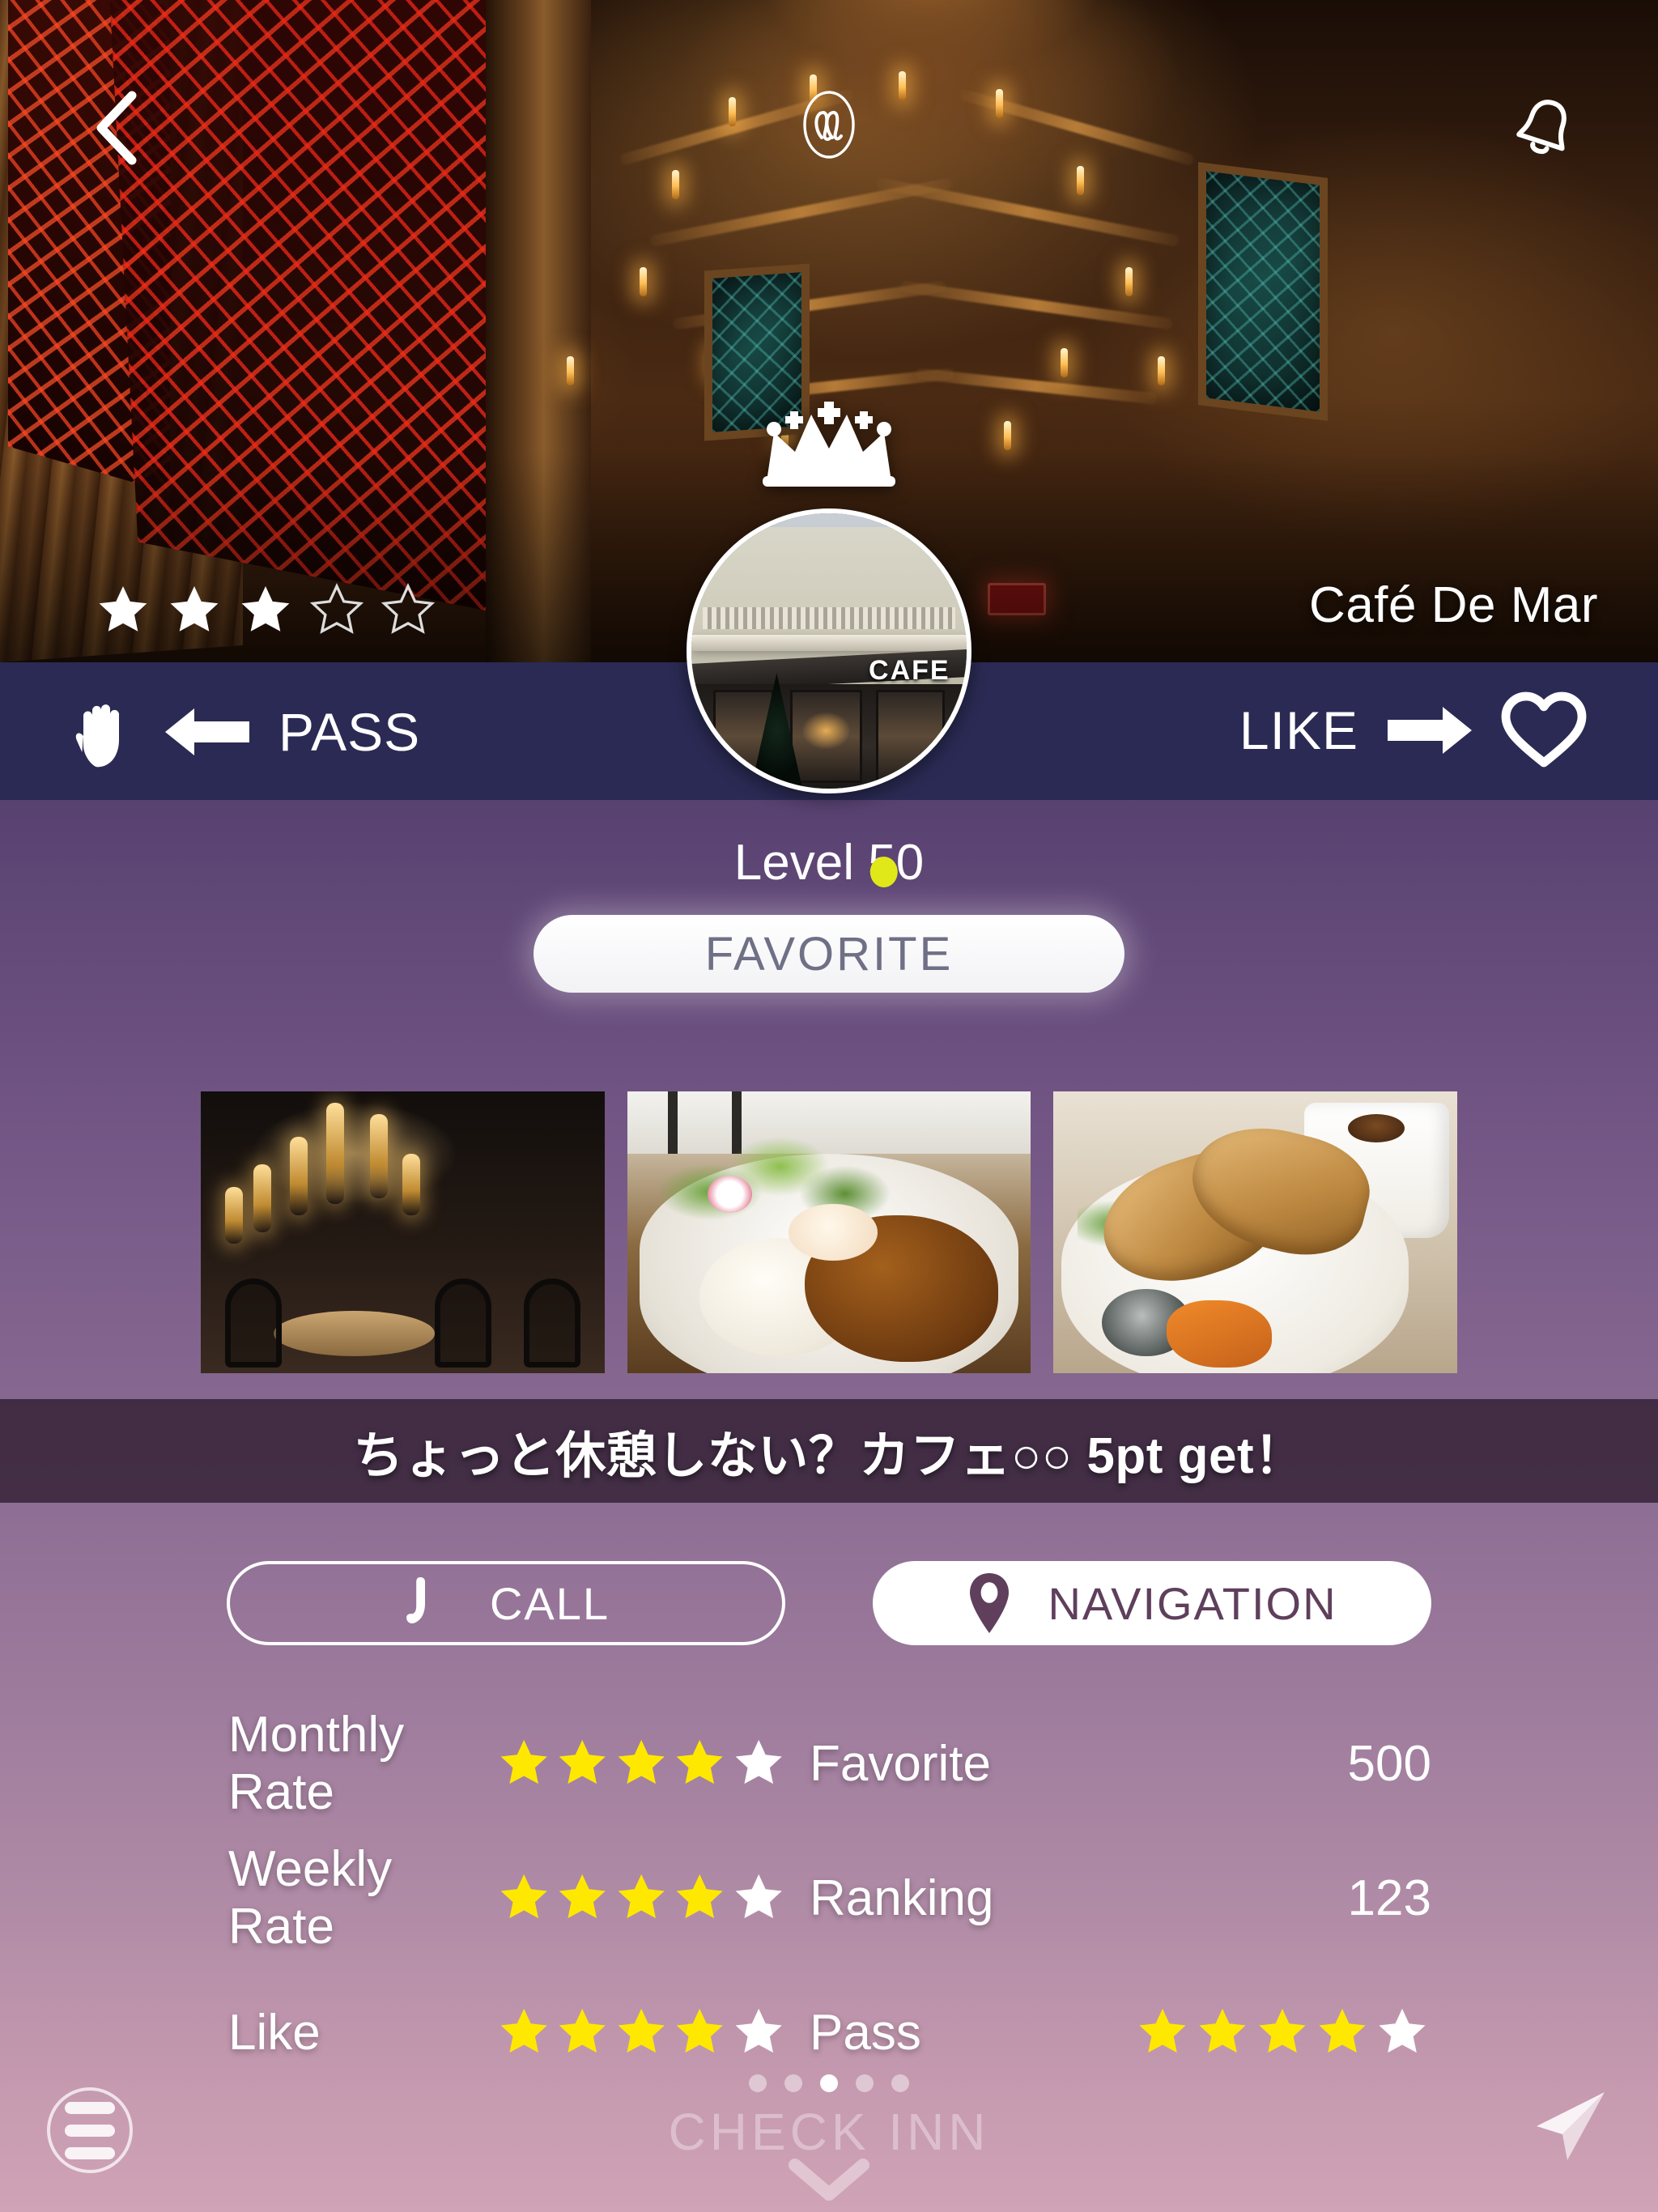  Describe the element at coordinates (1298, 730) in the screenshot. I see `like-label: LIKE` at that location.